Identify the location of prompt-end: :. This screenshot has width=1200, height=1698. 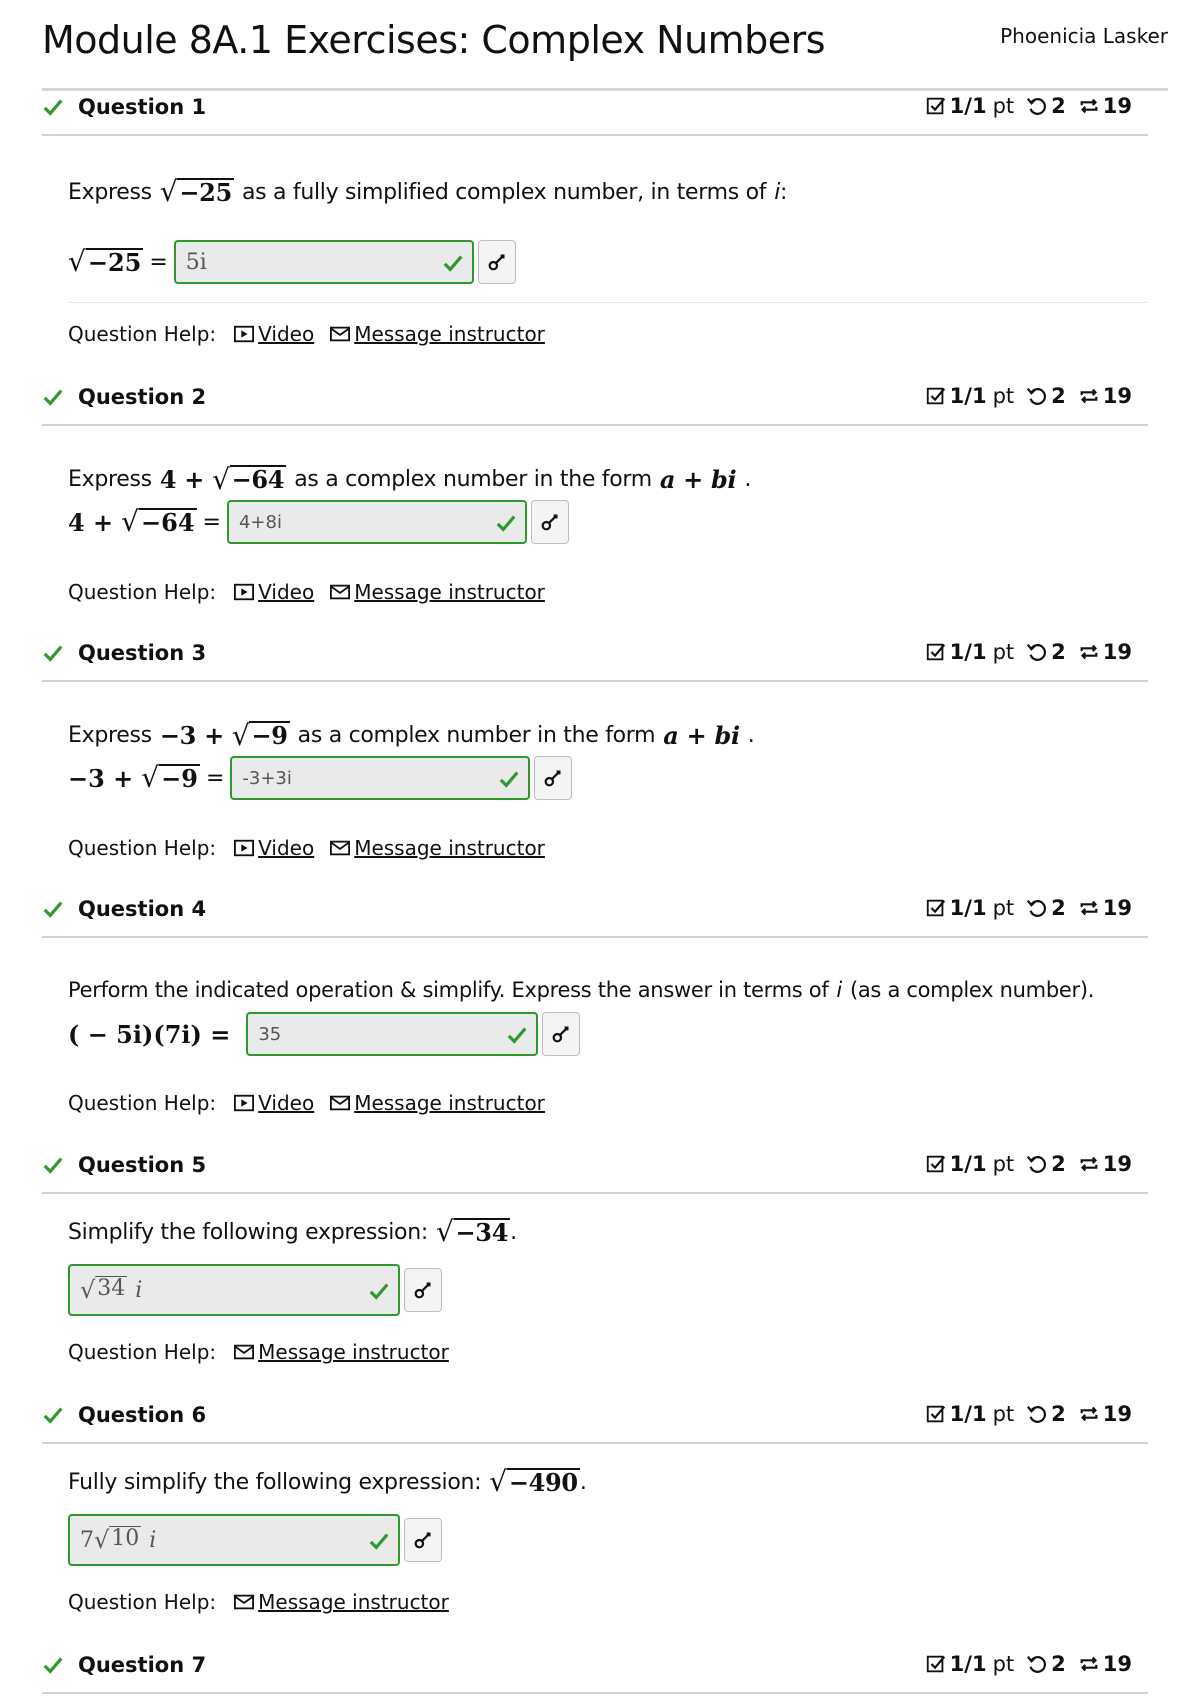
(784, 192).